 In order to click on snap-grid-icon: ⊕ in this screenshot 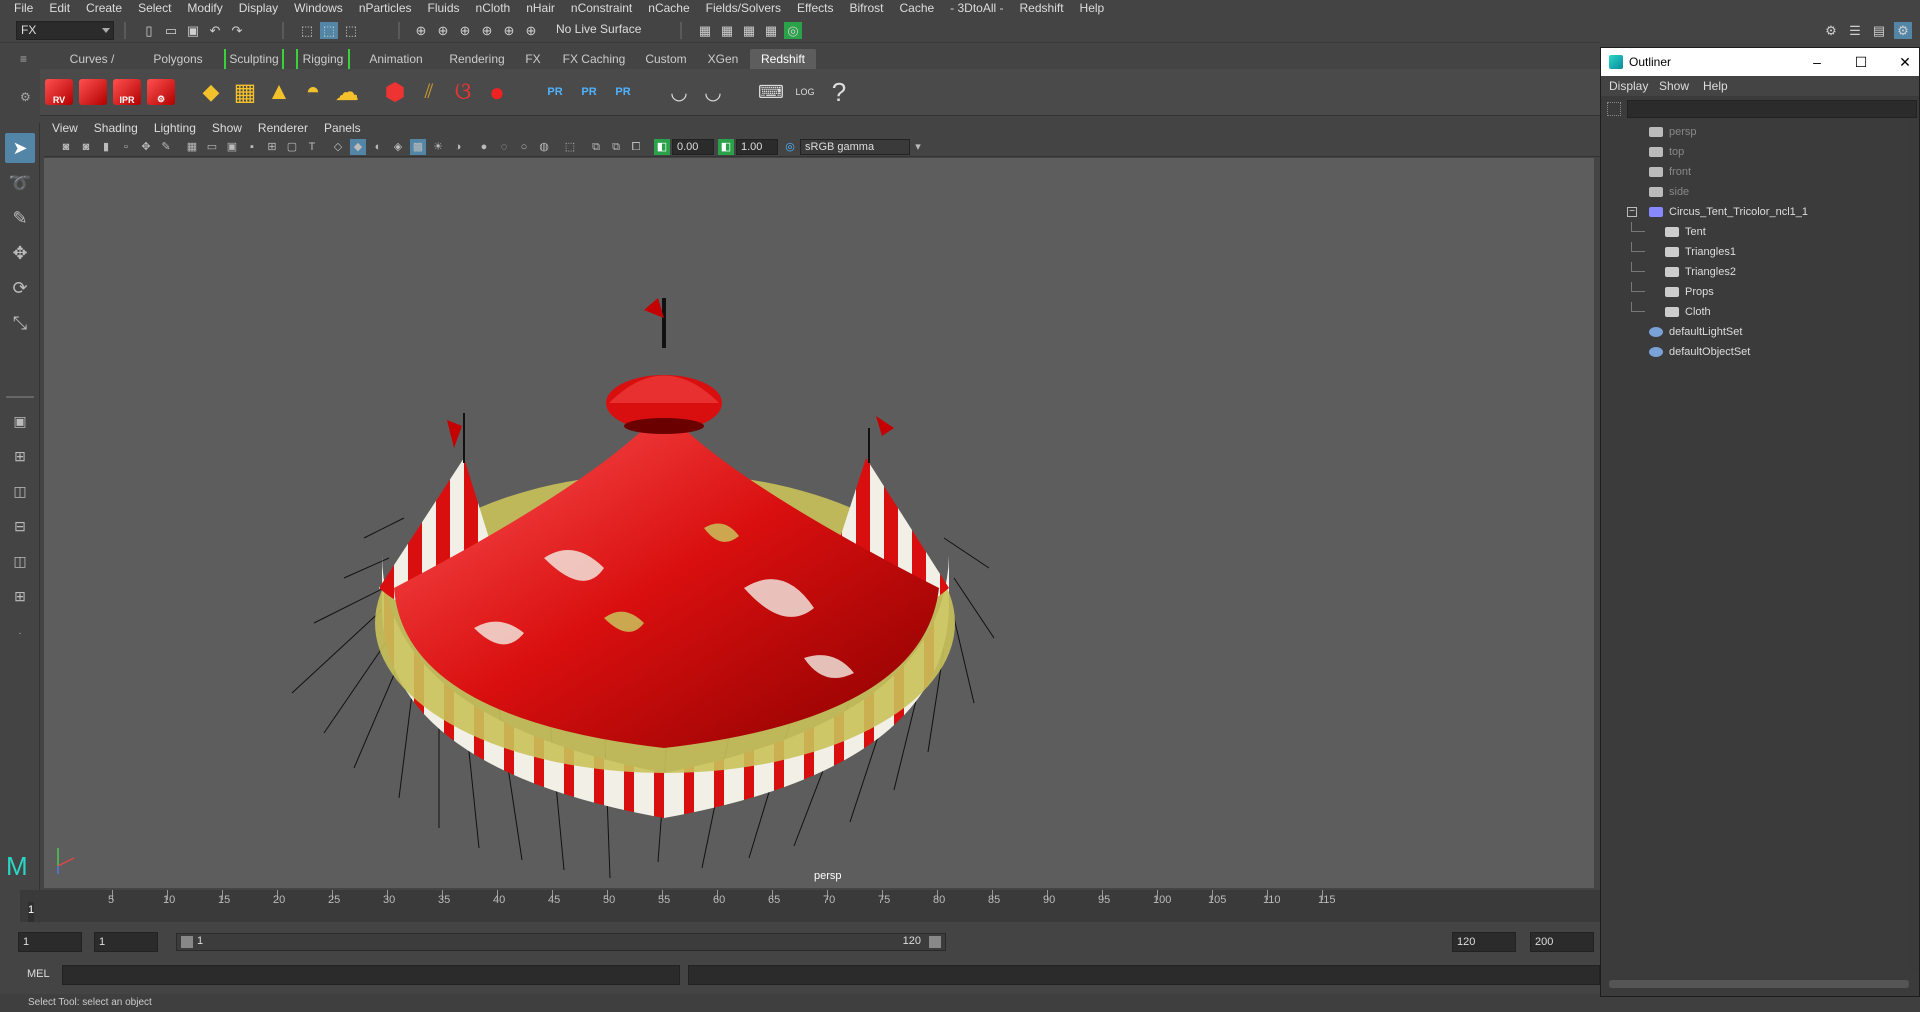, I will do `click(421, 30)`.